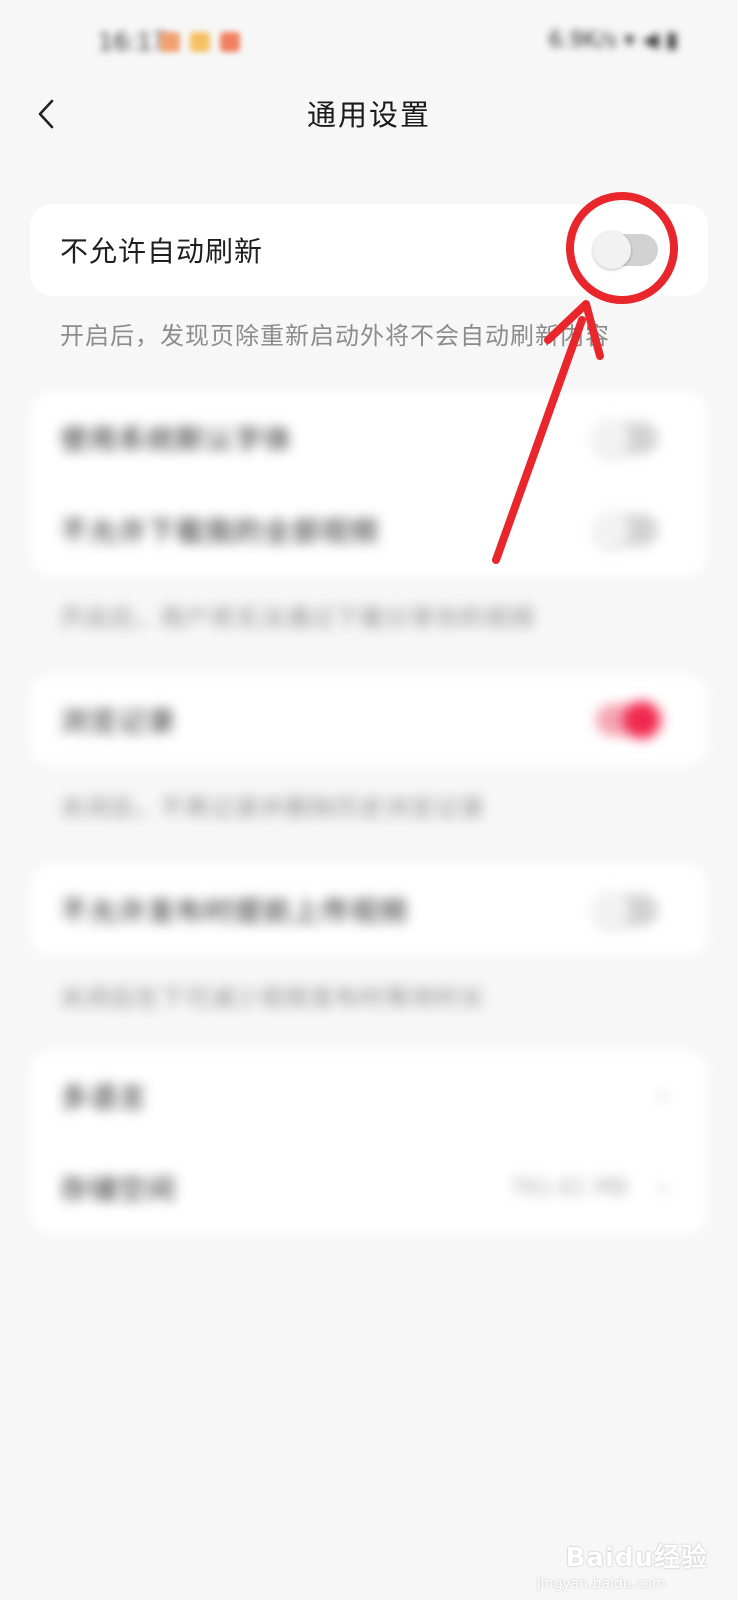 The width and height of the screenshot is (738, 1600). Describe the element at coordinates (118, 721) in the screenshot. I see `history-label: 浏览记录` at that location.